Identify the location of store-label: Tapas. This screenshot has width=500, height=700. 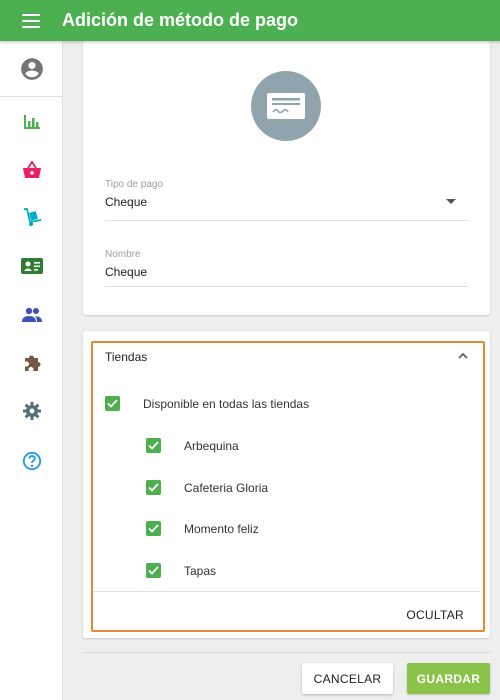
(200, 570).